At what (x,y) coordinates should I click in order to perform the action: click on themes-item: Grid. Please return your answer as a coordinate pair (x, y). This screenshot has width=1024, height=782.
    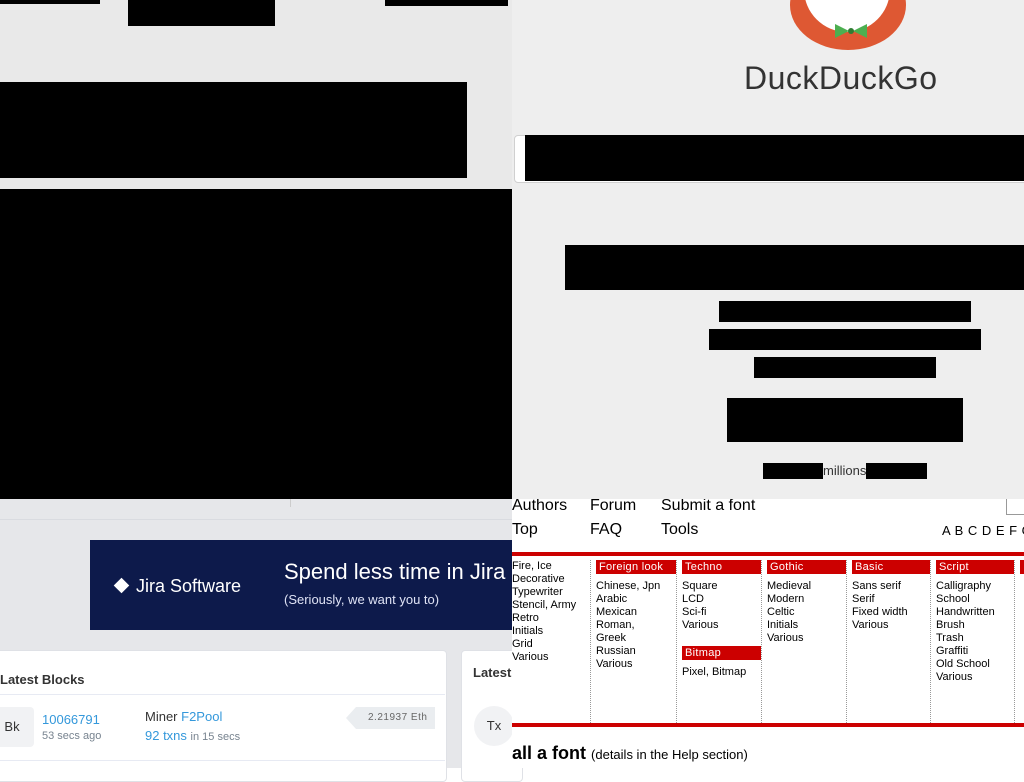
    Looking at the image, I should click on (551, 644).